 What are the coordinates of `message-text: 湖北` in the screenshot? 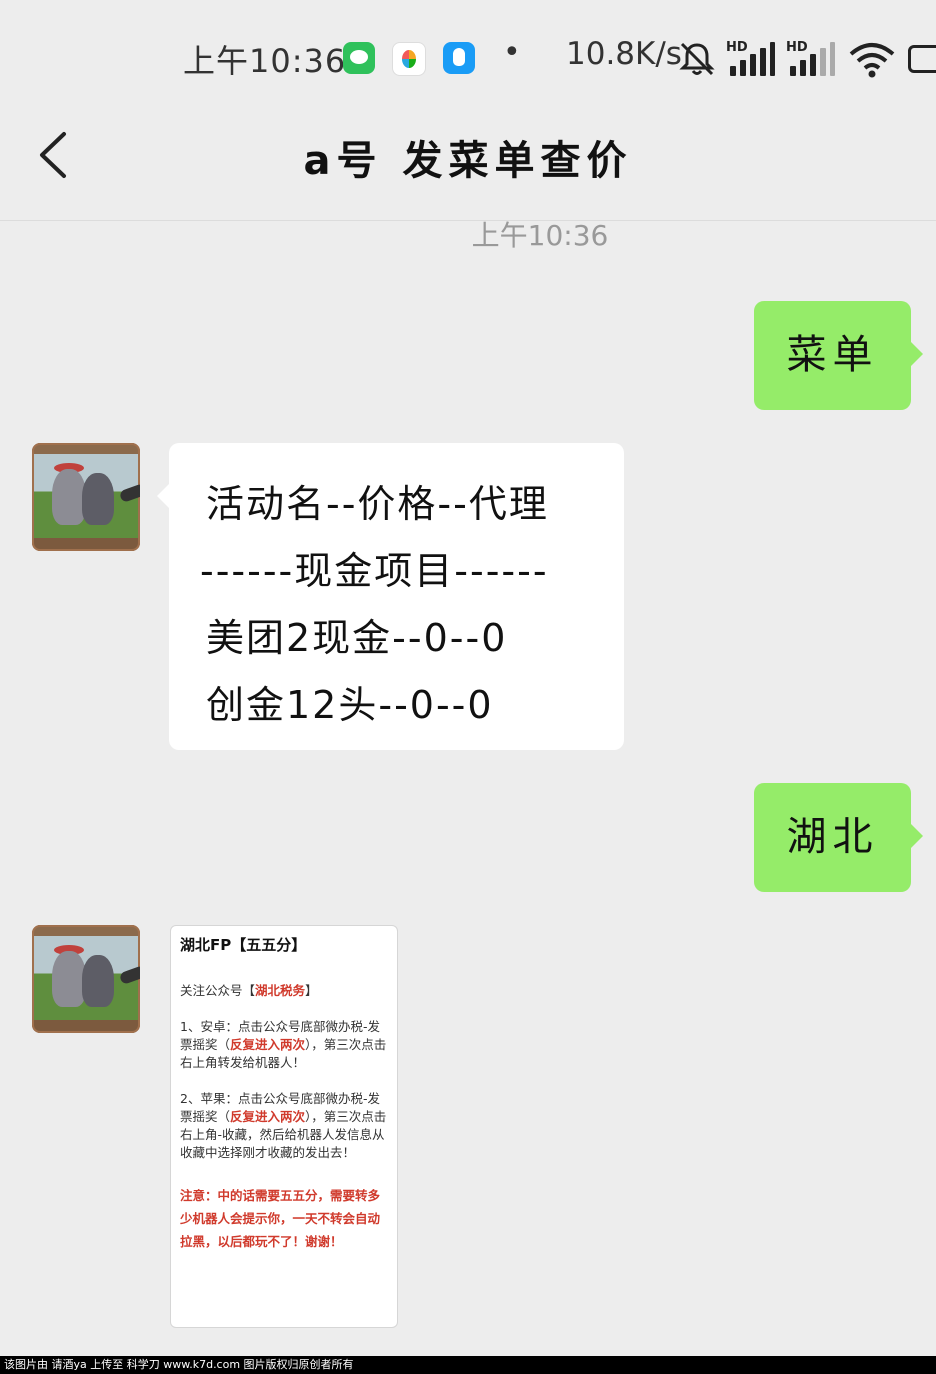 It's located at (832, 837).